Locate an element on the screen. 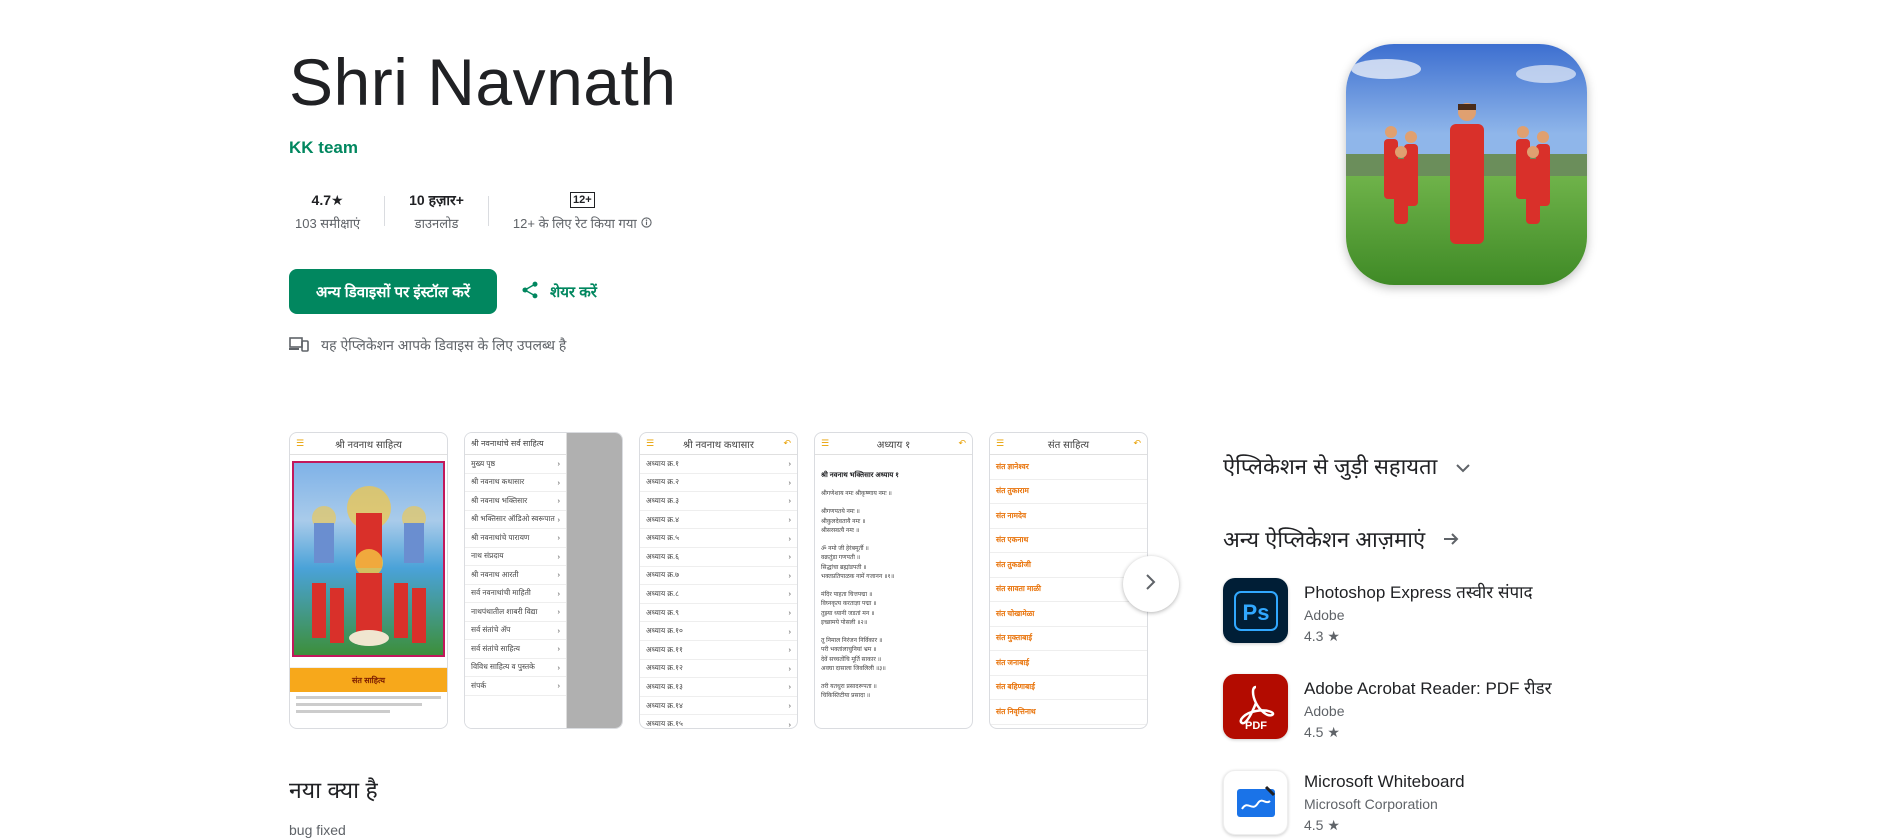  downloads-value: 10 हज़ार+ is located at coordinates (436, 199).